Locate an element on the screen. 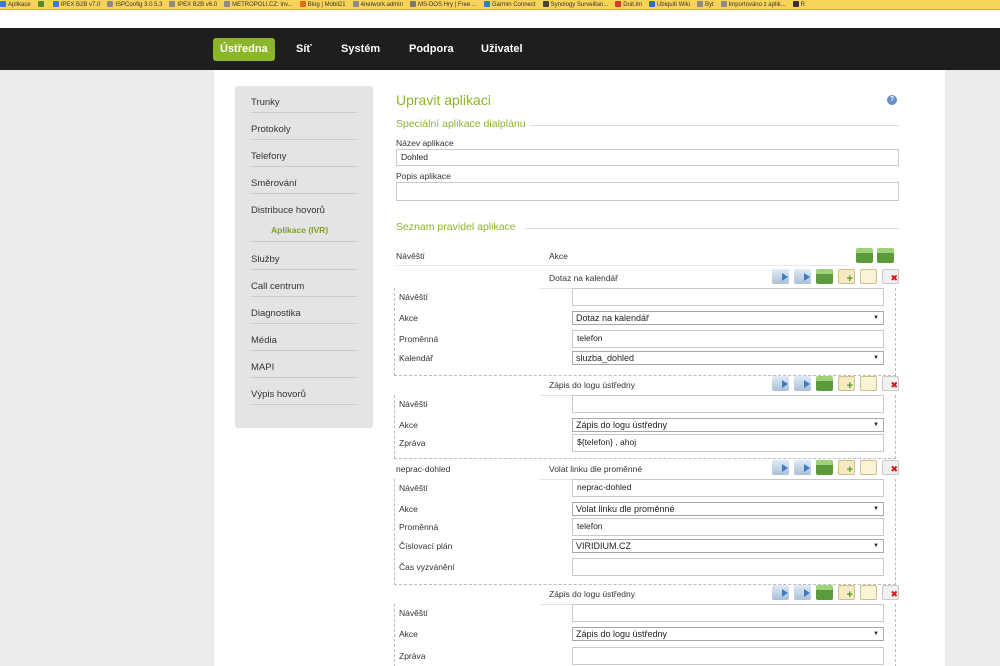 This screenshot has height=666, width=1000. sidebar-item-media: Média is located at coordinates (304, 337).